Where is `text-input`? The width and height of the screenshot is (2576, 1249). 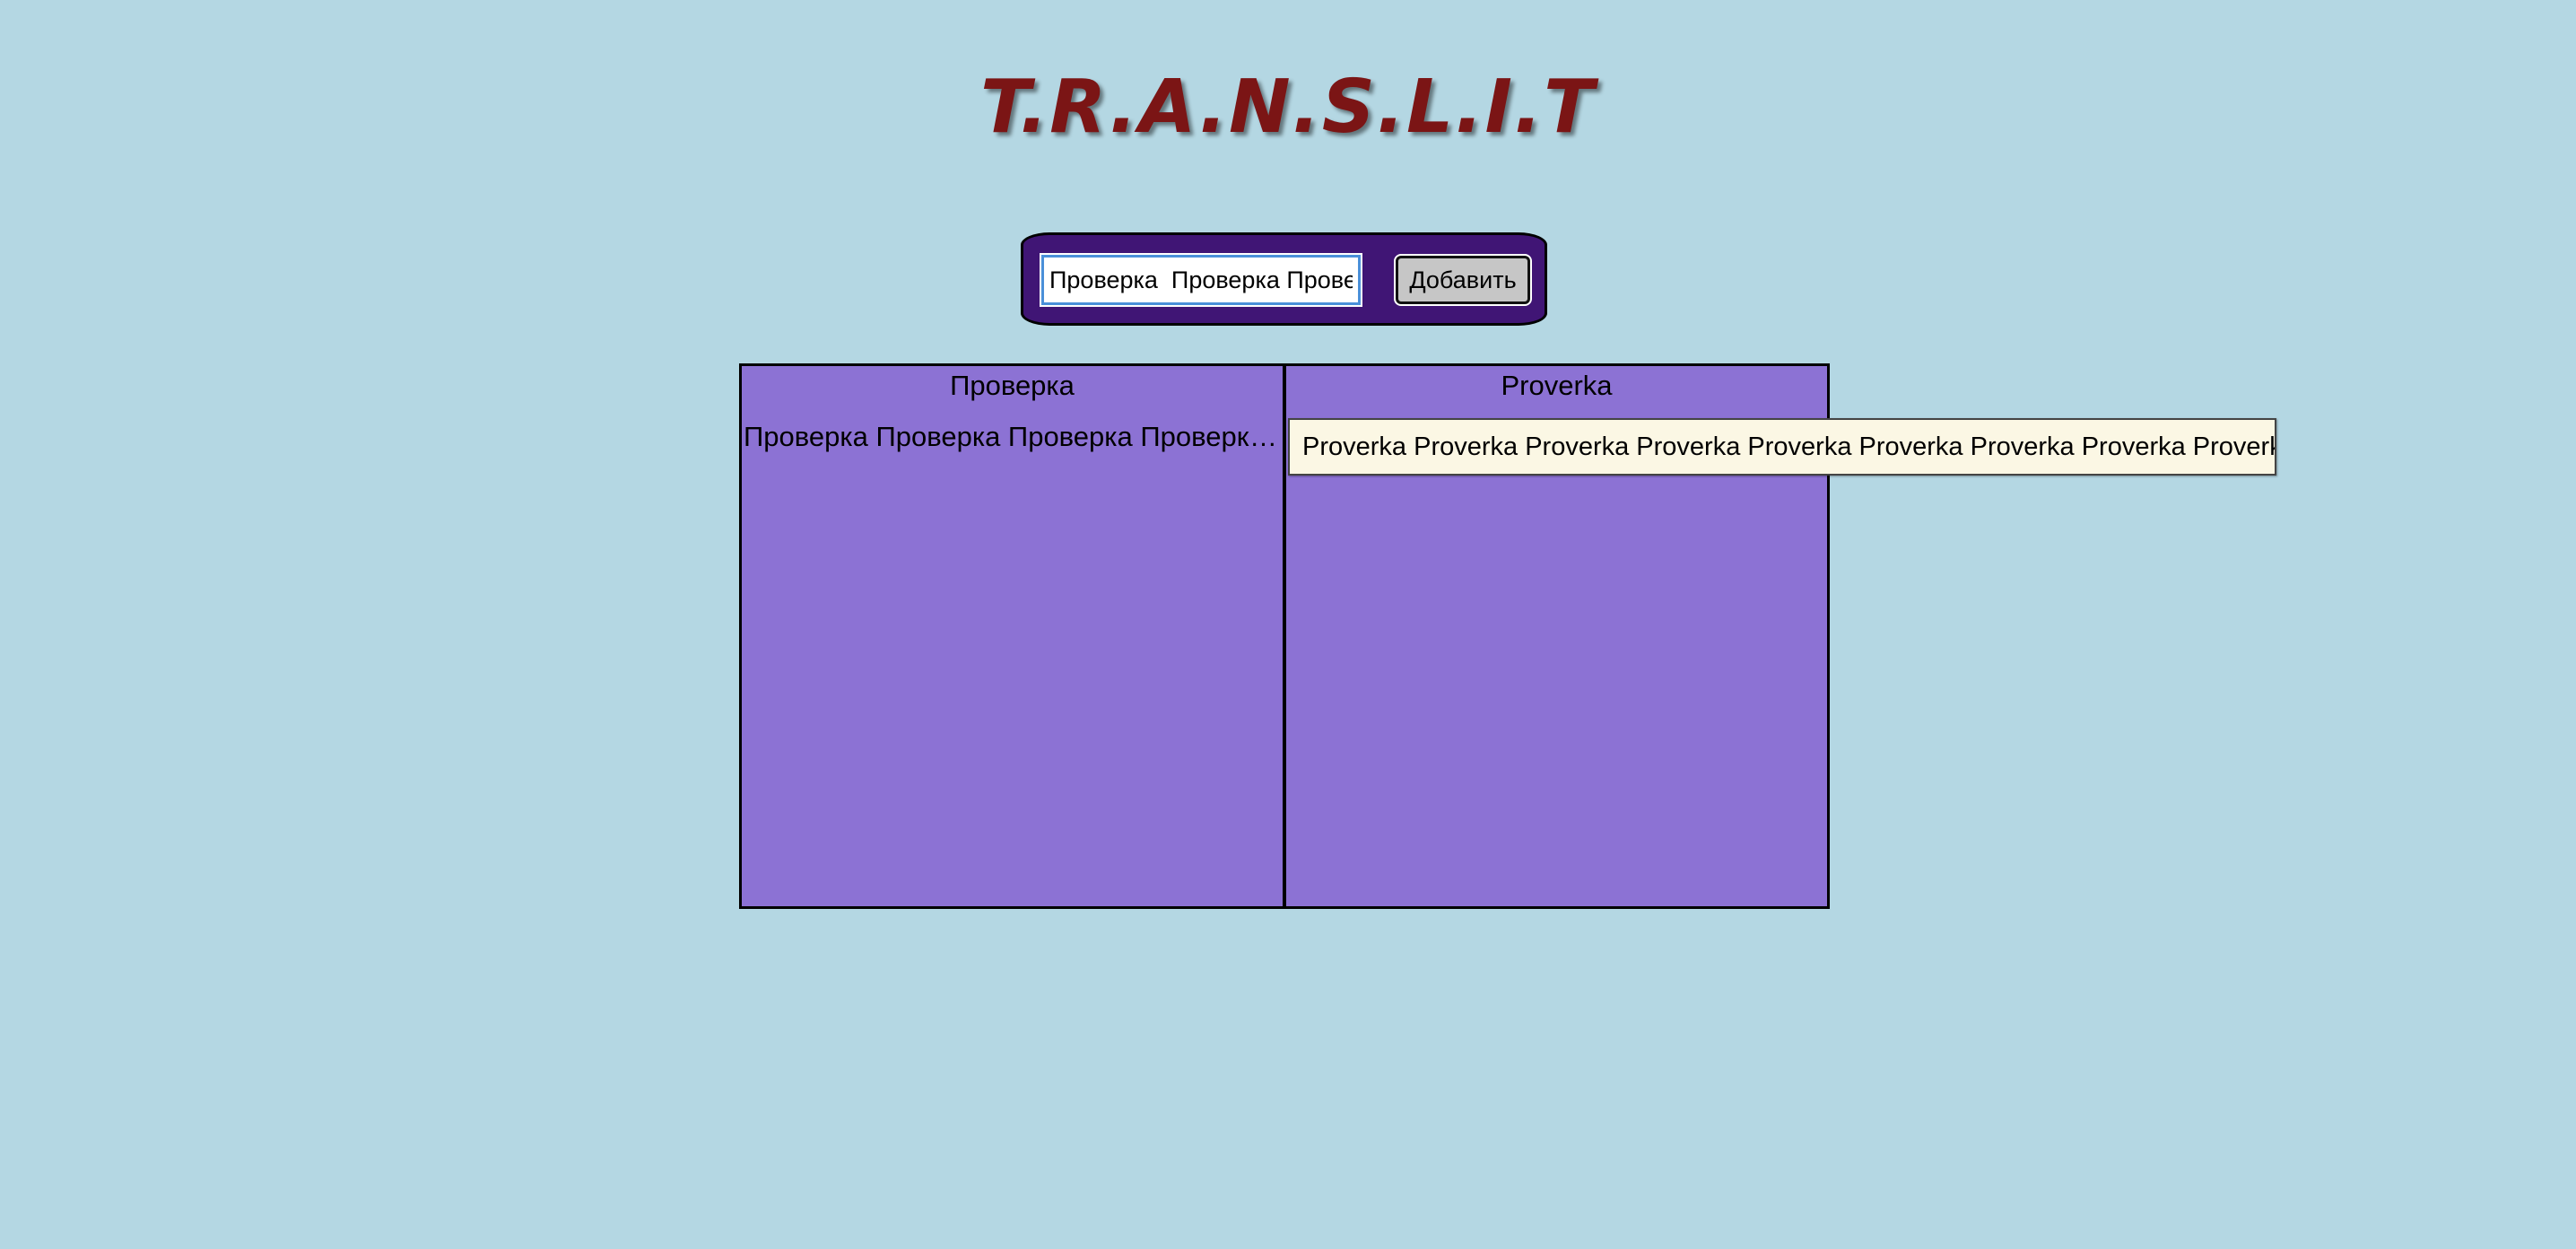
text-input is located at coordinates (1201, 280).